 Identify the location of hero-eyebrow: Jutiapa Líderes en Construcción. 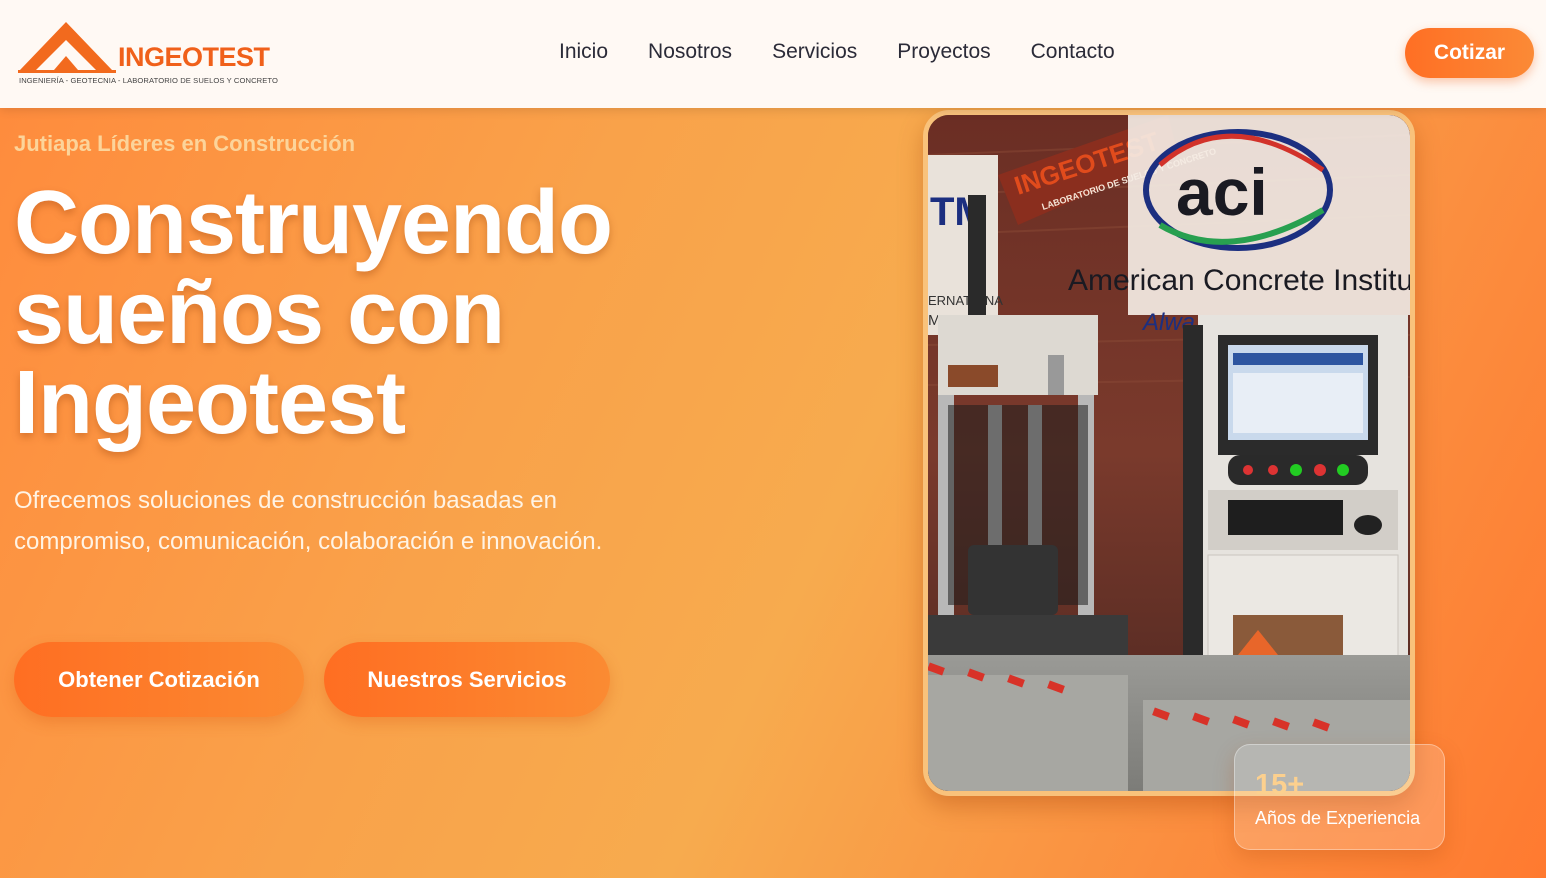
(185, 143).